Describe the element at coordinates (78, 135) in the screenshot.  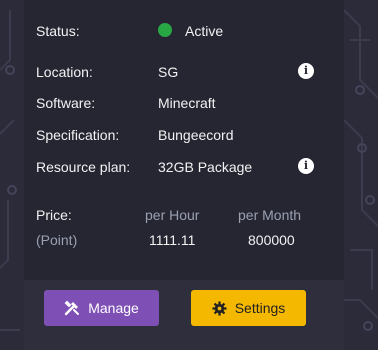
I see `specification-label: Specification:` at that location.